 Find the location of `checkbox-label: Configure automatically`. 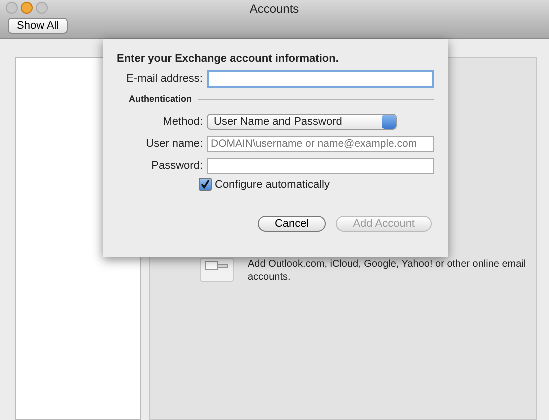

checkbox-label: Configure automatically is located at coordinates (272, 184).